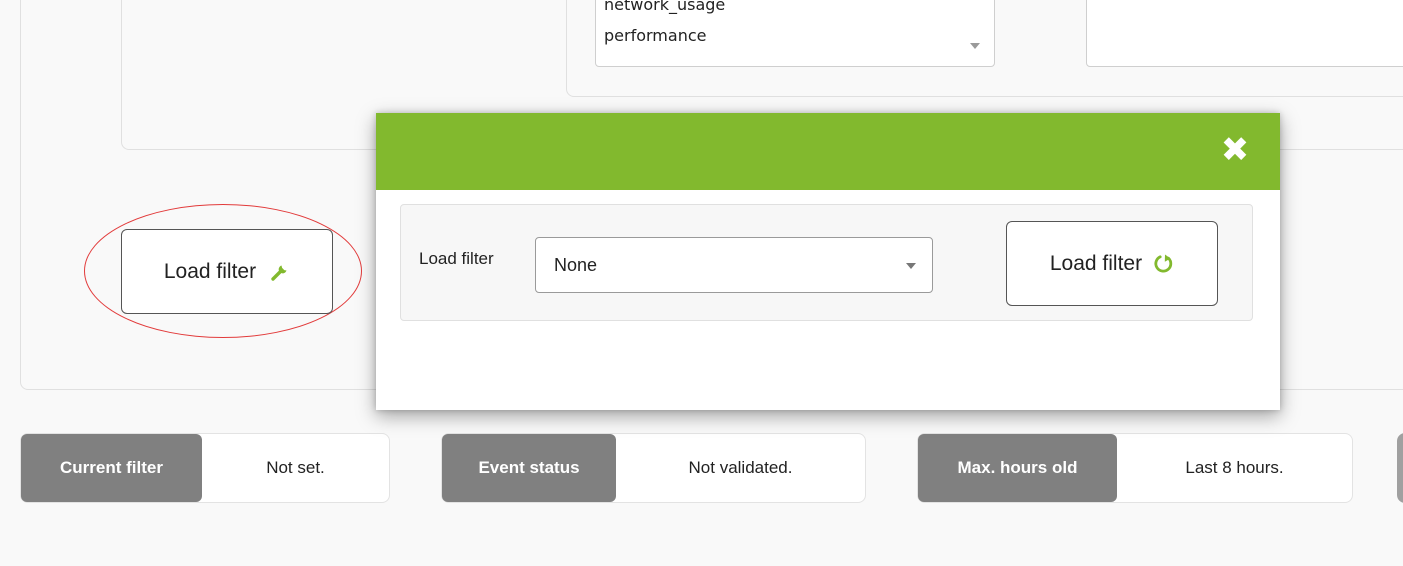  Describe the element at coordinates (111, 468) in the screenshot. I see `status-label: Current filter` at that location.